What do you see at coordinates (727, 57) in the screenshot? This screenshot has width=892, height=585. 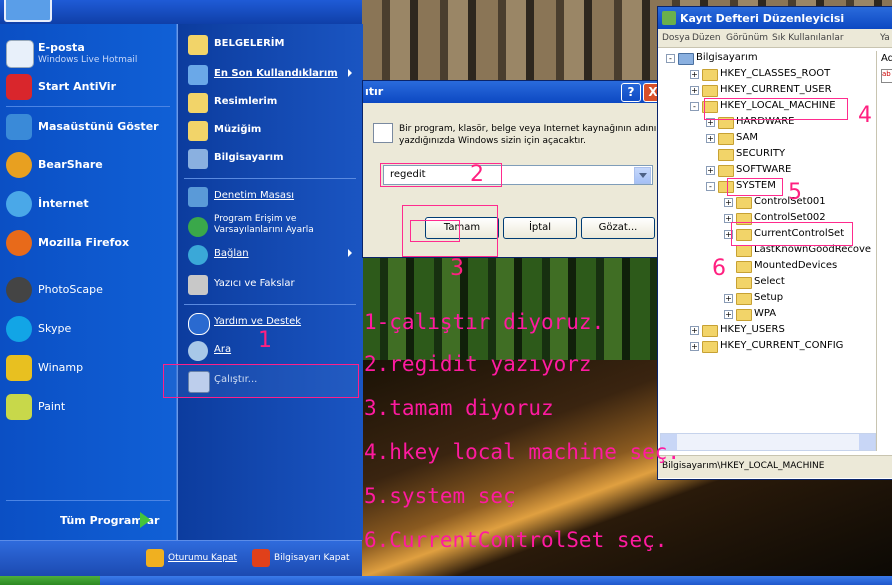 I see `tree-node-label: Bilgisayarım` at bounding box center [727, 57].